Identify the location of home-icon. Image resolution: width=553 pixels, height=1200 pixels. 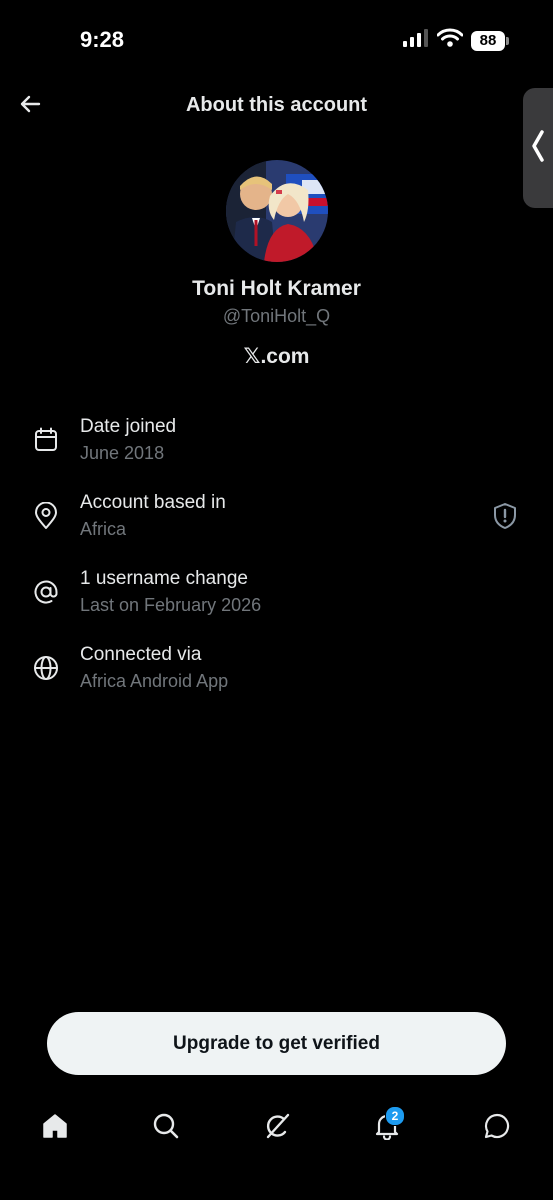
(55, 1128).